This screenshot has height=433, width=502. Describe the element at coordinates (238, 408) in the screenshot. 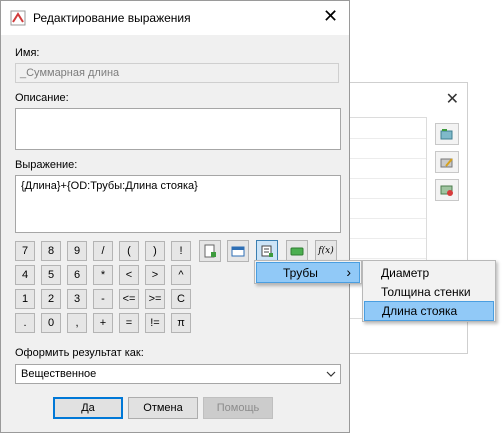

I see `help-button: Помощь` at that location.